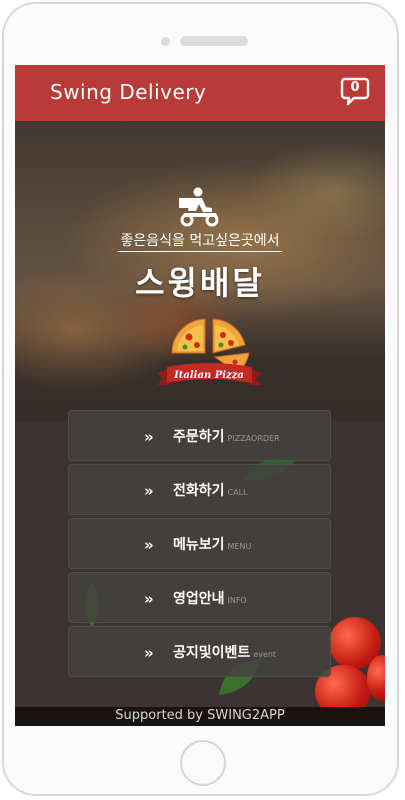  I want to click on menu-item-label-text: 공지및이벤트, so click(212, 653).